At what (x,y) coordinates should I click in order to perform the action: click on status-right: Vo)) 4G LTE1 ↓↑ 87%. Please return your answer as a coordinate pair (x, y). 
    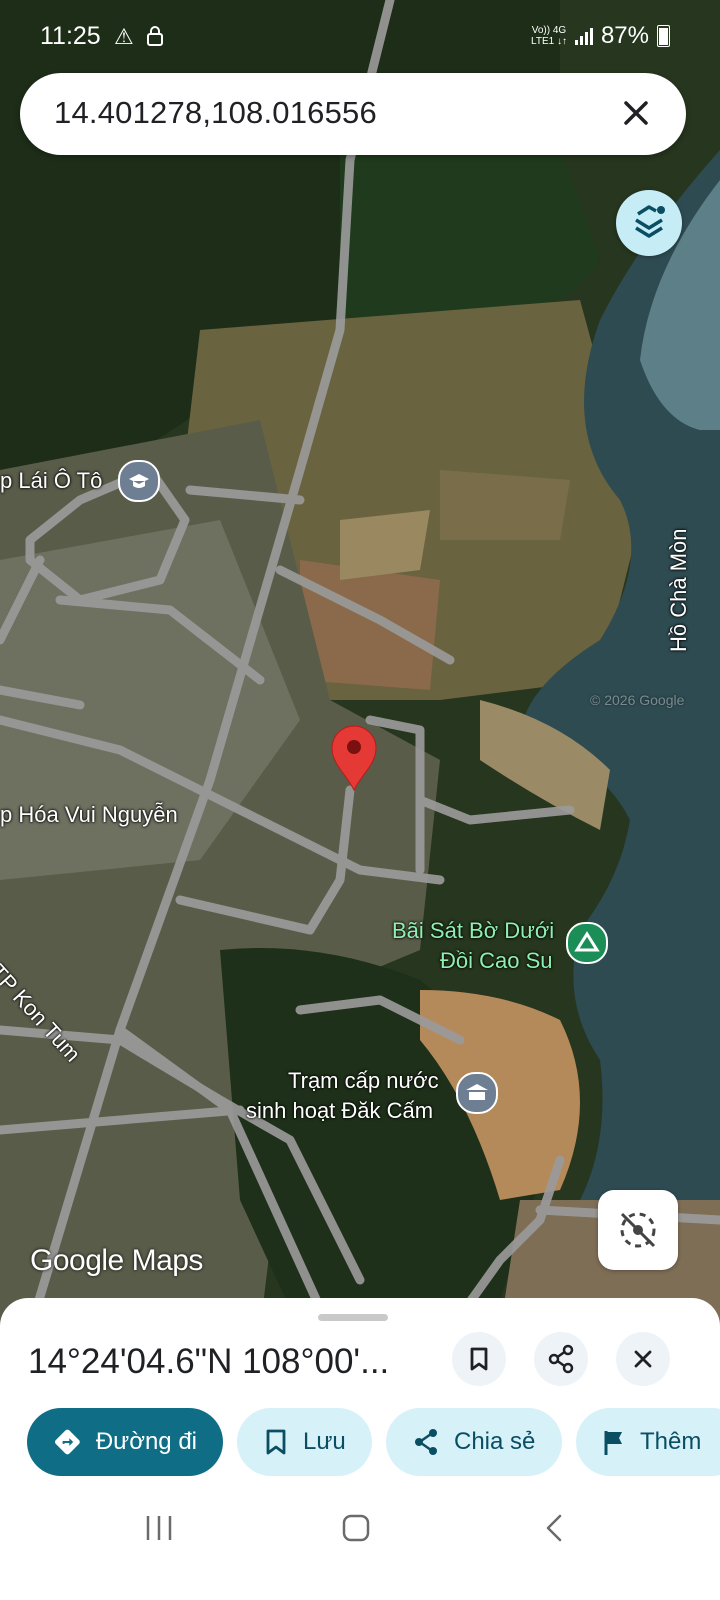
    Looking at the image, I should click on (600, 36).